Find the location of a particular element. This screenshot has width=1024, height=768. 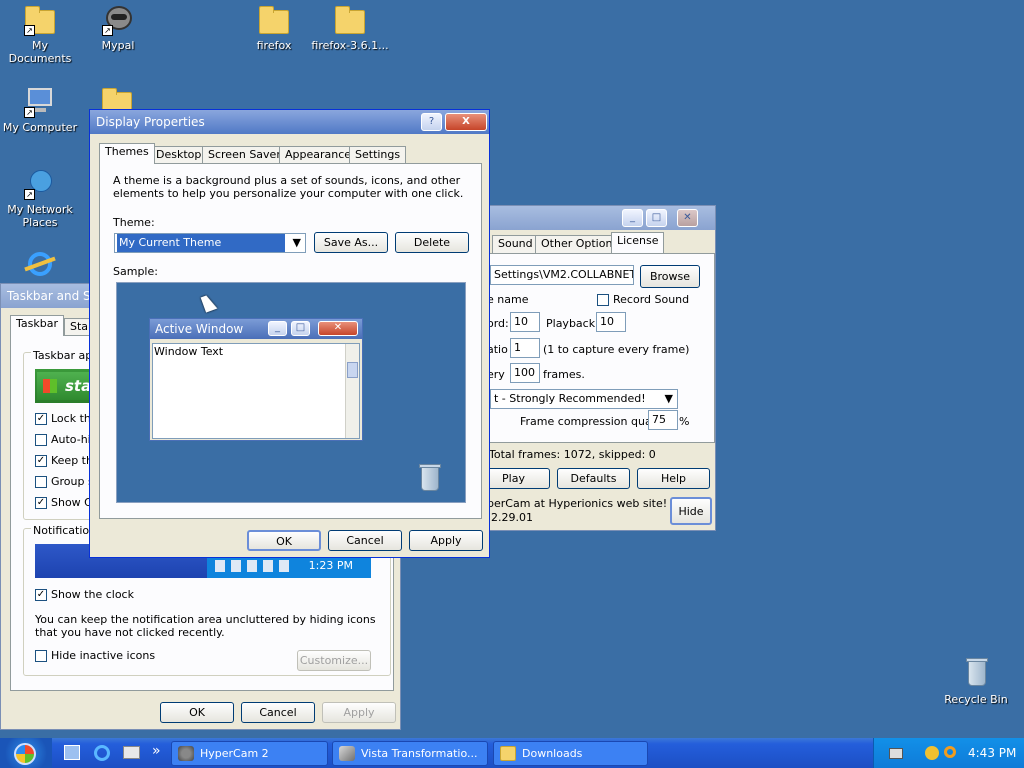

keyboard-icon is located at coordinates (896, 753).